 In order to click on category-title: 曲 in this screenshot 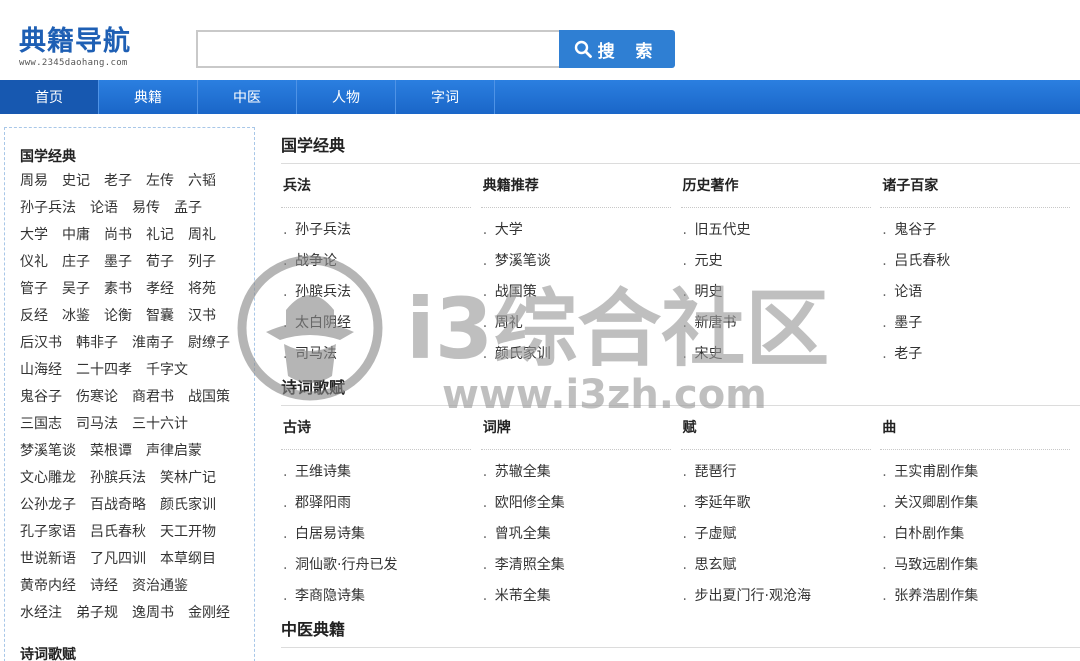, I will do `click(975, 428)`.